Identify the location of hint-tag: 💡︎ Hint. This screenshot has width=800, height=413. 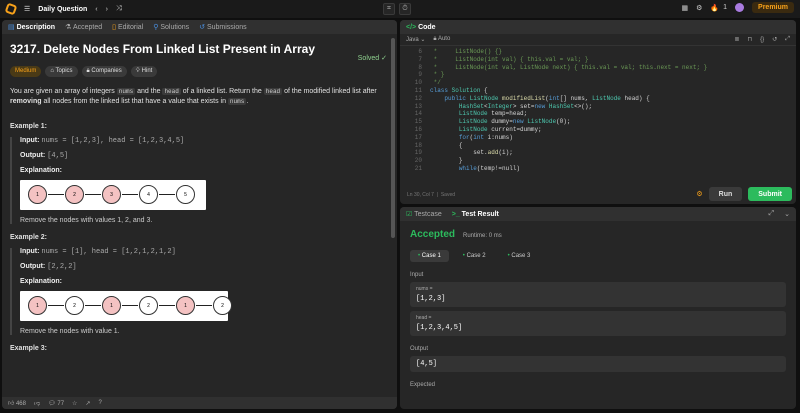
(144, 71).